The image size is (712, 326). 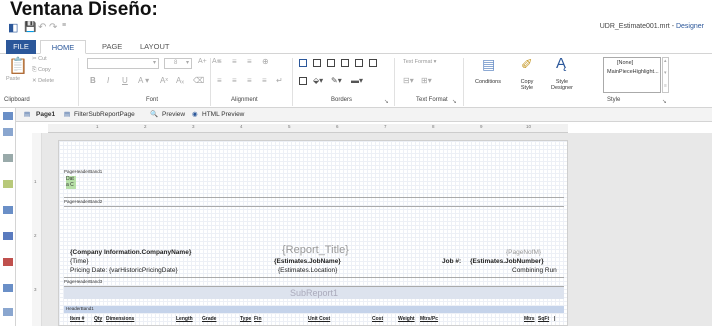 I want to click on style-designer-icon: Ą, so click(x=561, y=63).